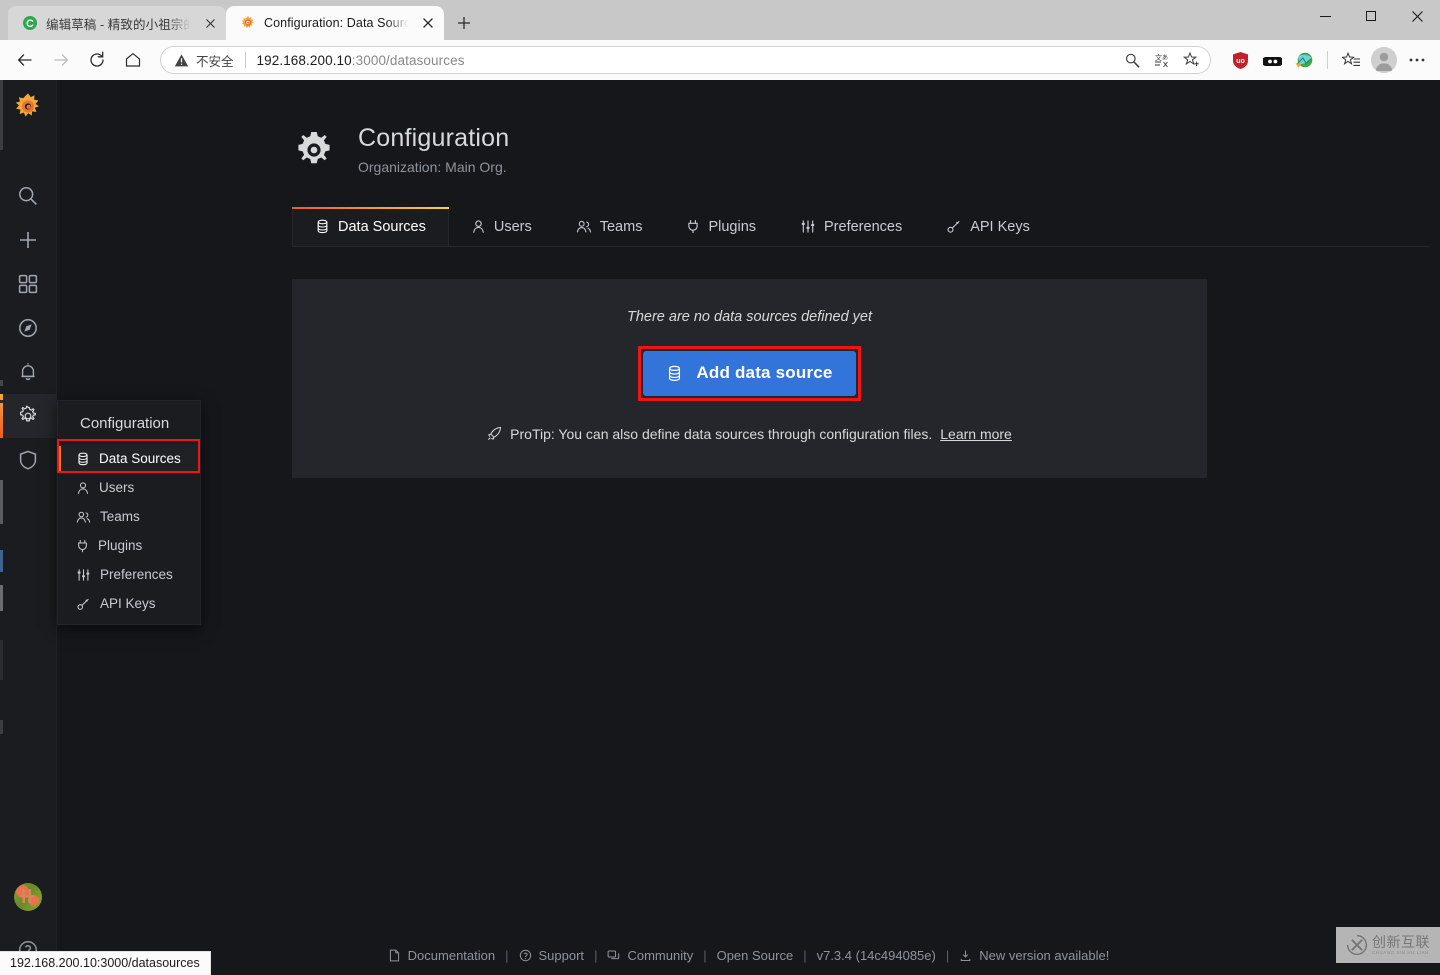  Describe the element at coordinates (732, 226) in the screenshot. I see `tab-label: Plugins` at that location.